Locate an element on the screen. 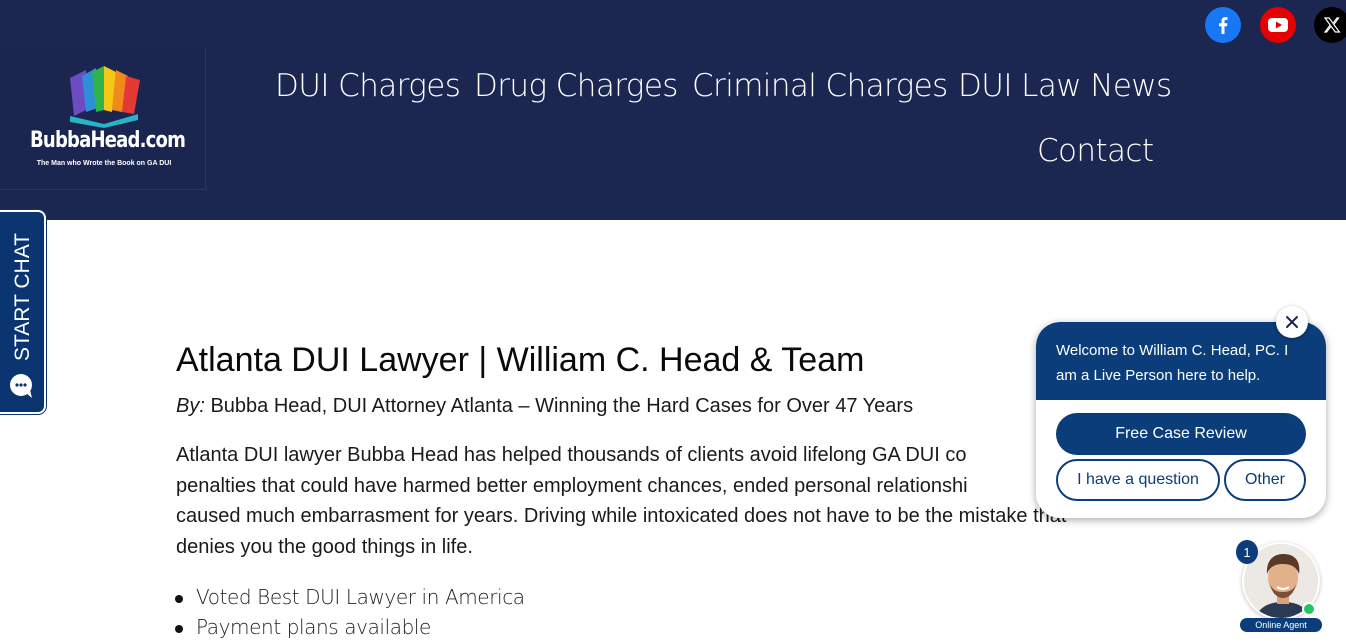 This screenshot has width=1346, height=644. online-agent-label: Online Agent is located at coordinates (1281, 625).